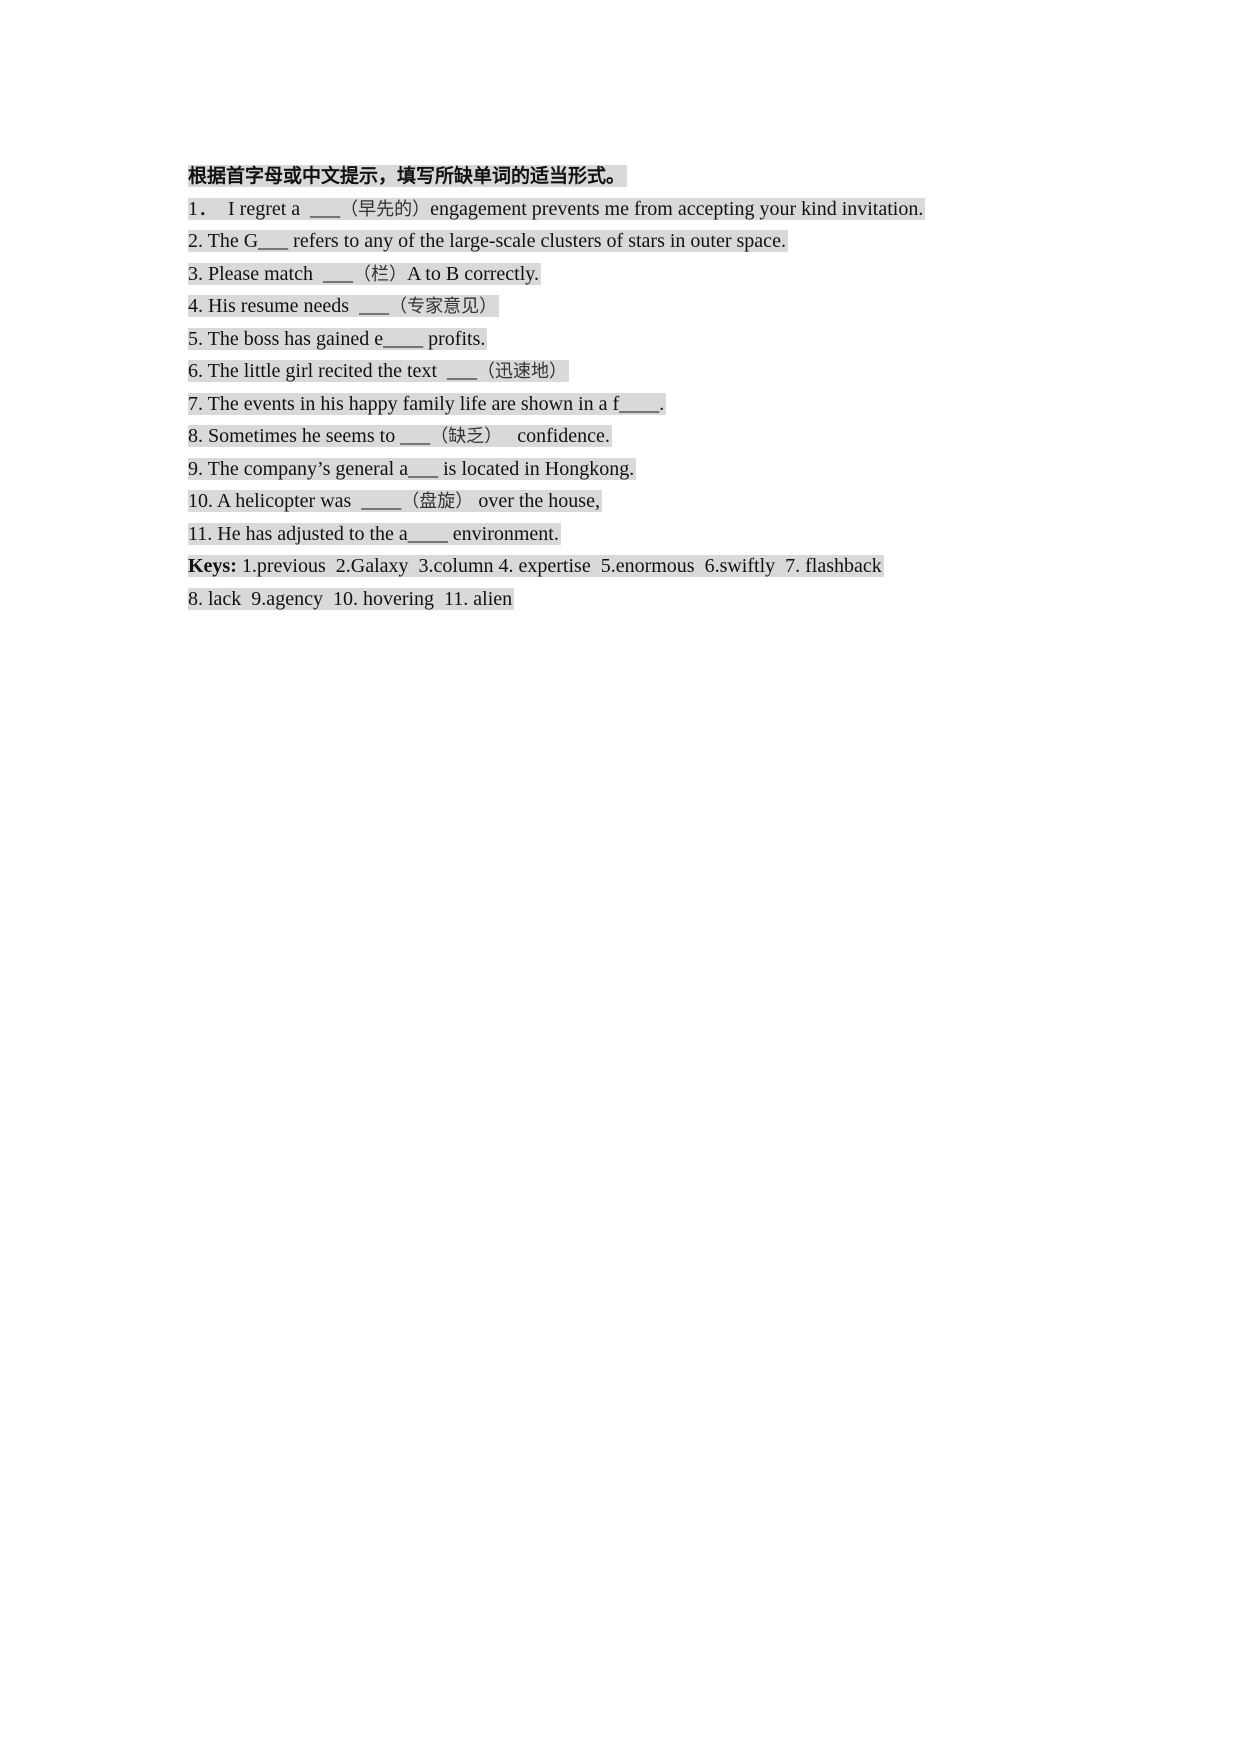 The image size is (1240, 1754). Describe the element at coordinates (443, 306) in the screenshot. I see `chinese-hint: （专家意见）` at that location.